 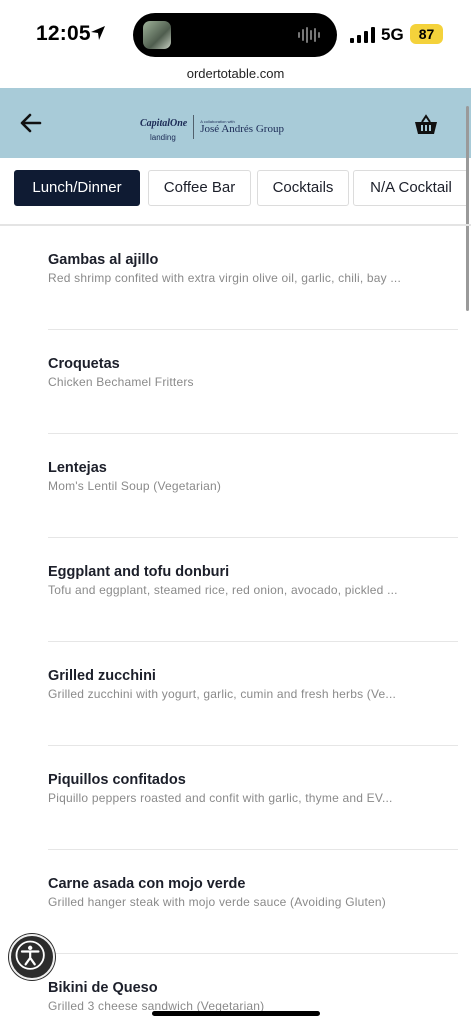 I want to click on tab-lunch-dinner: Lunch/Dinner, so click(x=77, y=188).